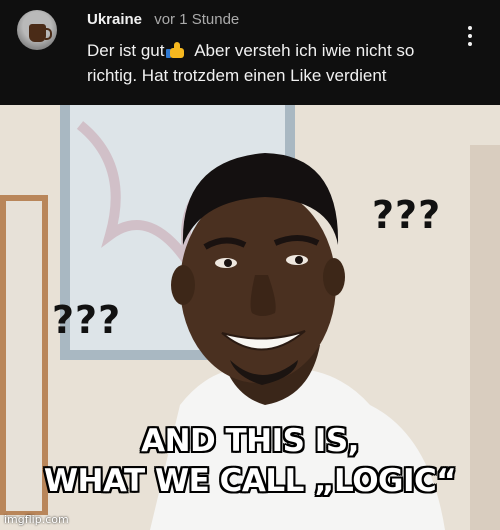 This screenshot has height=530, width=500. What do you see at coordinates (334, 277) in the screenshot?
I see `right-ear` at bounding box center [334, 277].